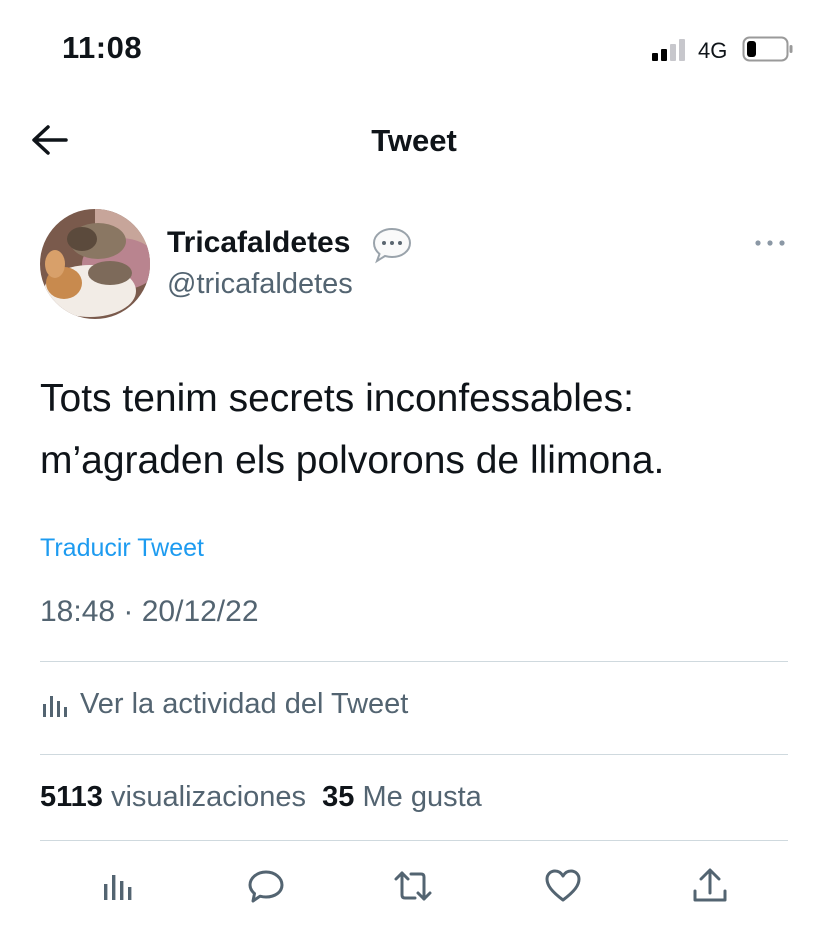 This screenshot has width=828, height=926. I want to click on tweet-text-line: Tots tenim secrets inconfessables:, so click(337, 398).